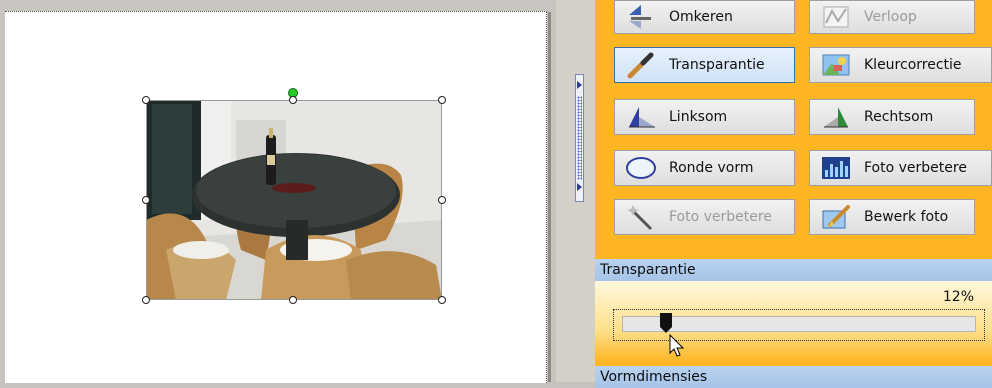 The image size is (992, 388). I want to click on resize-handle-top-left, so click(146, 100).